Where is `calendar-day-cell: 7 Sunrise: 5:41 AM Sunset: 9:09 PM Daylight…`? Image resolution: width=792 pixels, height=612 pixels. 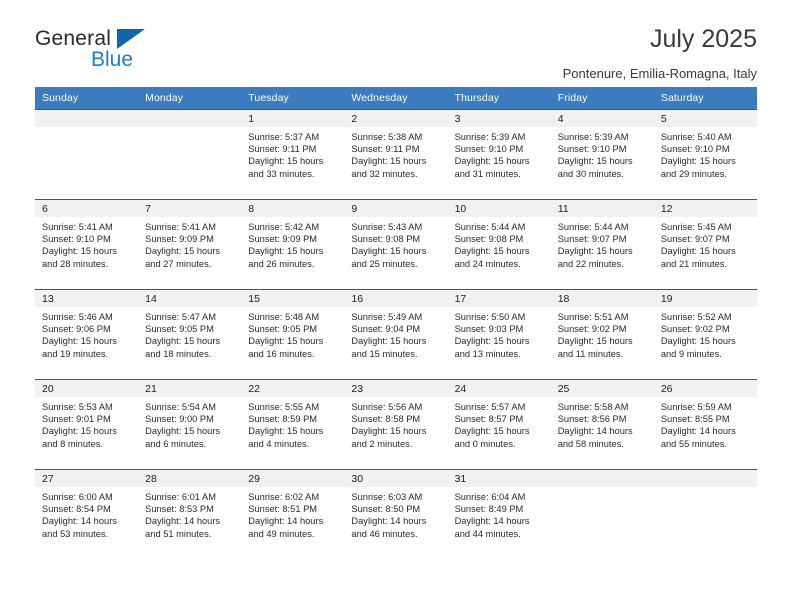 calendar-day-cell: 7 Sunrise: 5:41 AM Sunset: 9:09 PM Daylight… is located at coordinates (190, 244).